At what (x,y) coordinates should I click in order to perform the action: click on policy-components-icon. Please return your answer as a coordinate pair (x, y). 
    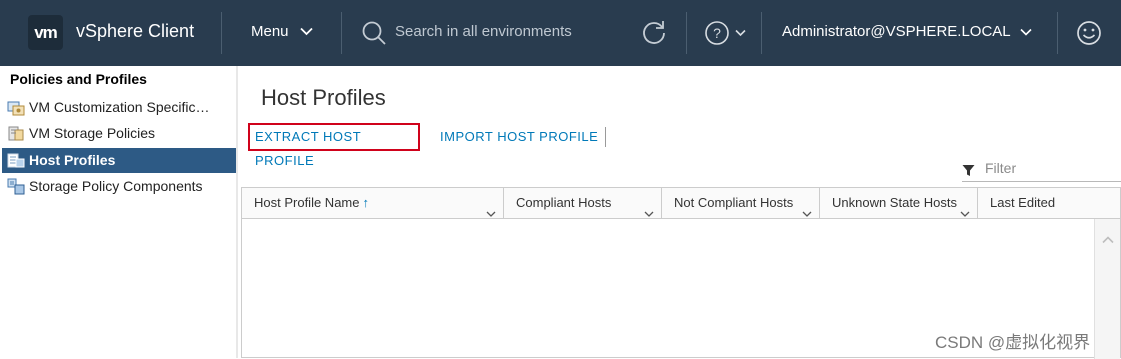
    Looking at the image, I should click on (16, 186).